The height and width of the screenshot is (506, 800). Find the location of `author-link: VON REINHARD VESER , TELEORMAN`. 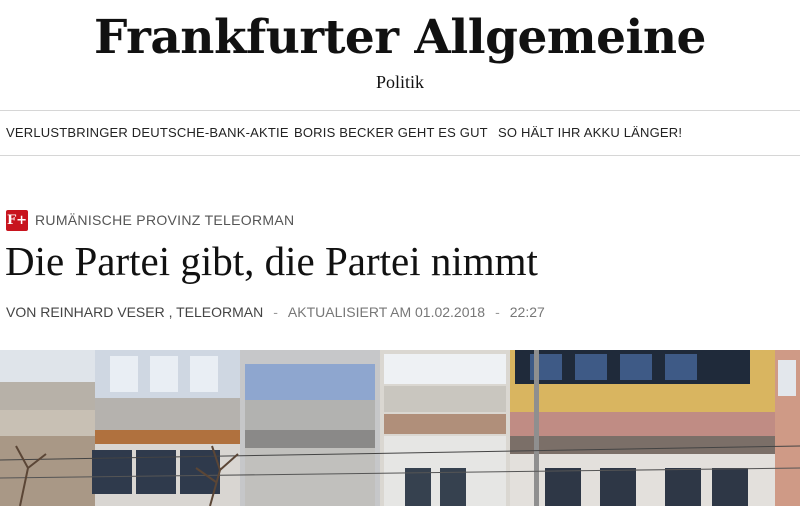

author-link: VON REINHARD VESER , TELEORMAN is located at coordinates (134, 312).